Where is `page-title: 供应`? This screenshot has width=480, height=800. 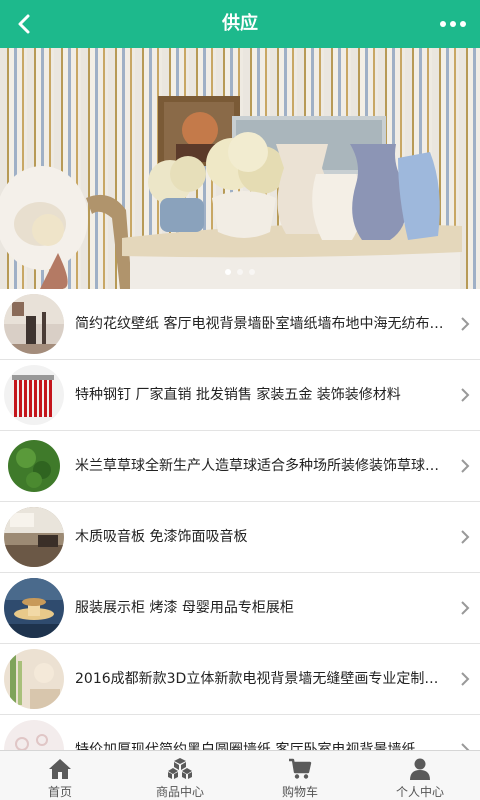 page-title: 供应 is located at coordinates (240, 23).